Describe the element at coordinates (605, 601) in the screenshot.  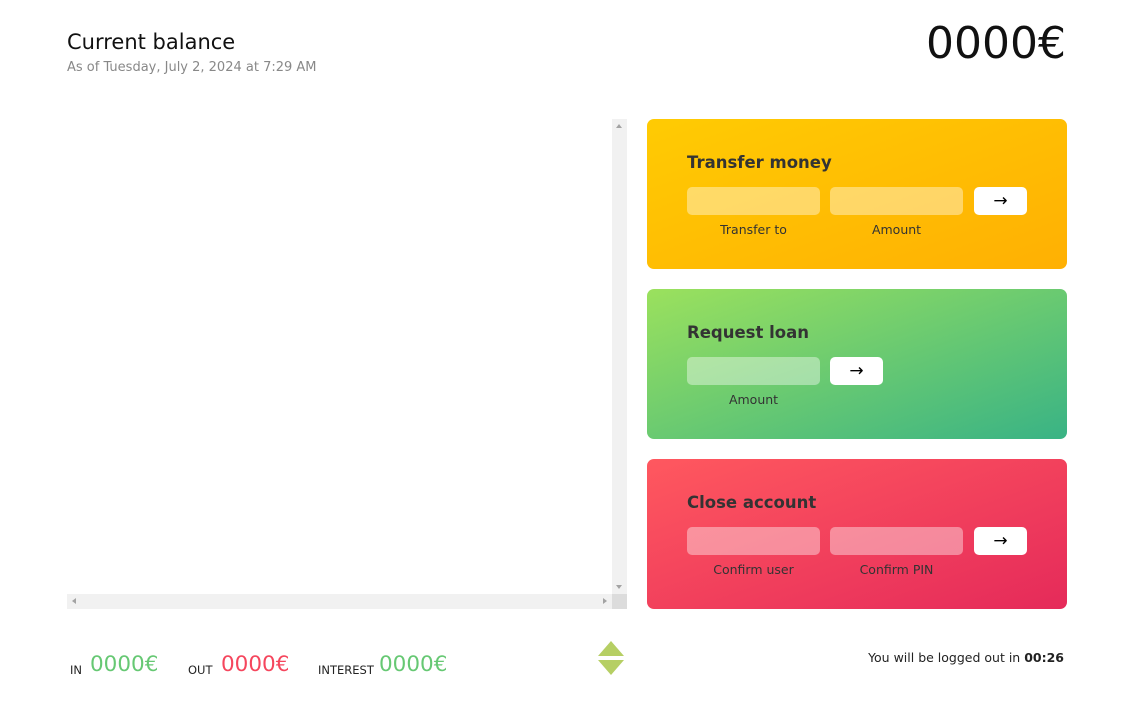
I see `scroll-right-icon` at that location.